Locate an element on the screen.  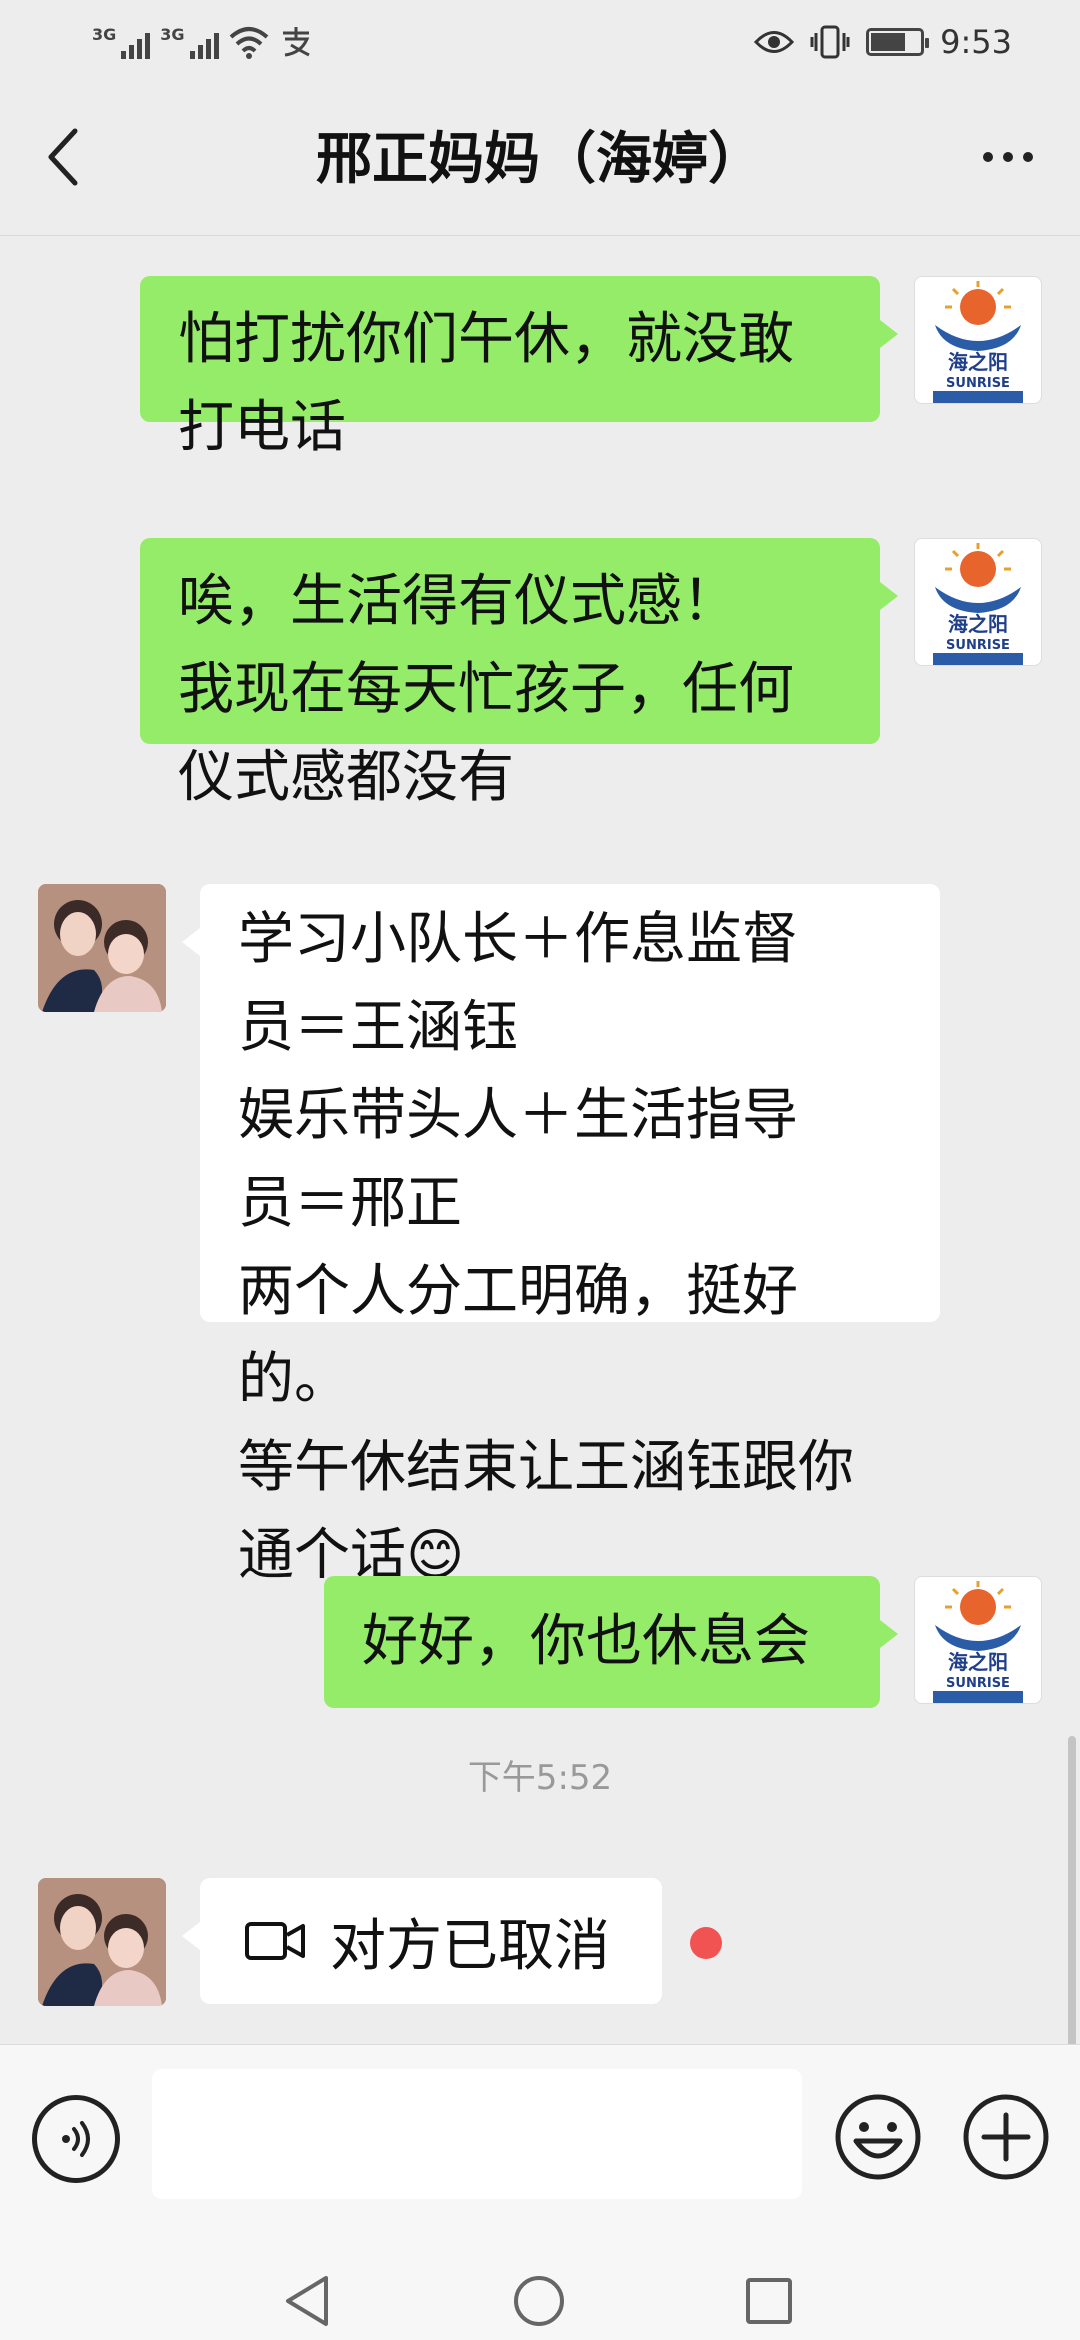
nav-home-icon is located at coordinates (539, 2301).